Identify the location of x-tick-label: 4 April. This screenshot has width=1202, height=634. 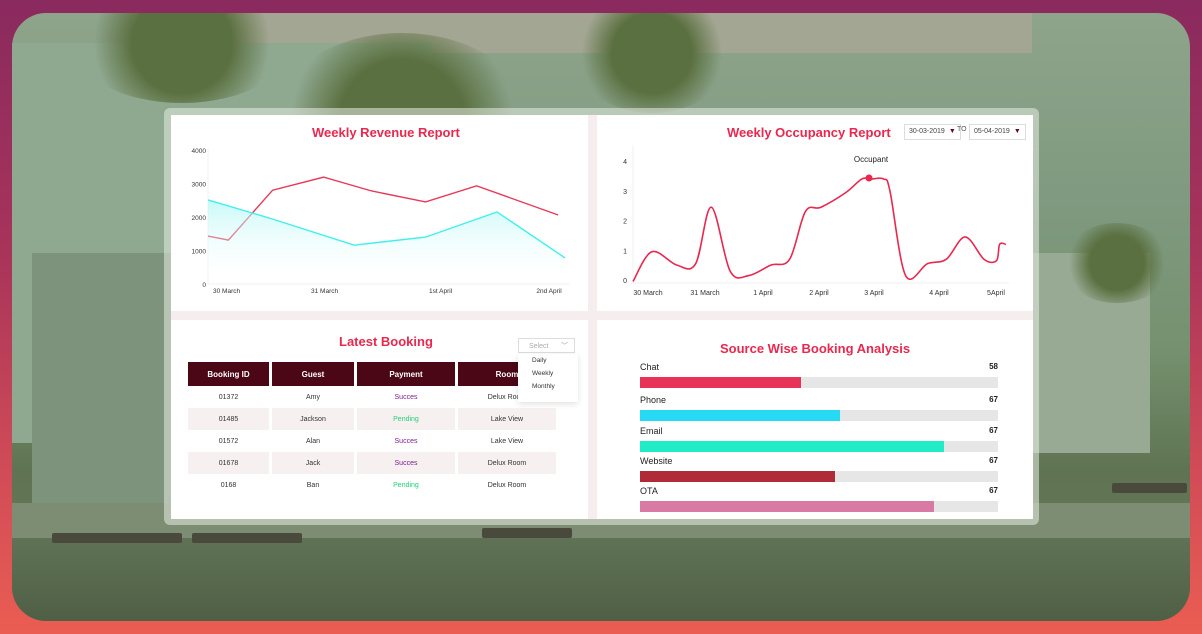
(939, 293).